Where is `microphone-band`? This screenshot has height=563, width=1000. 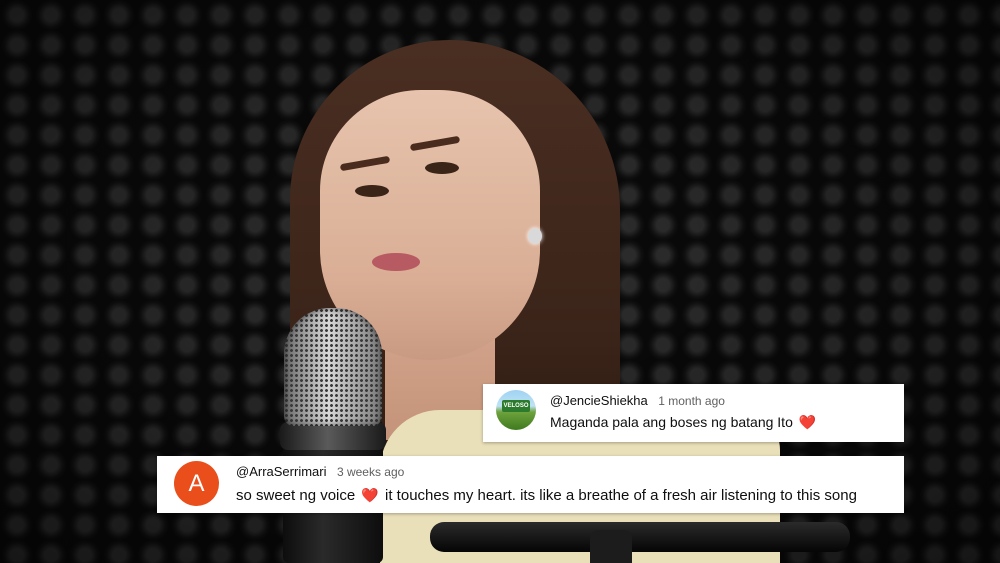
microphone-band is located at coordinates (333, 436).